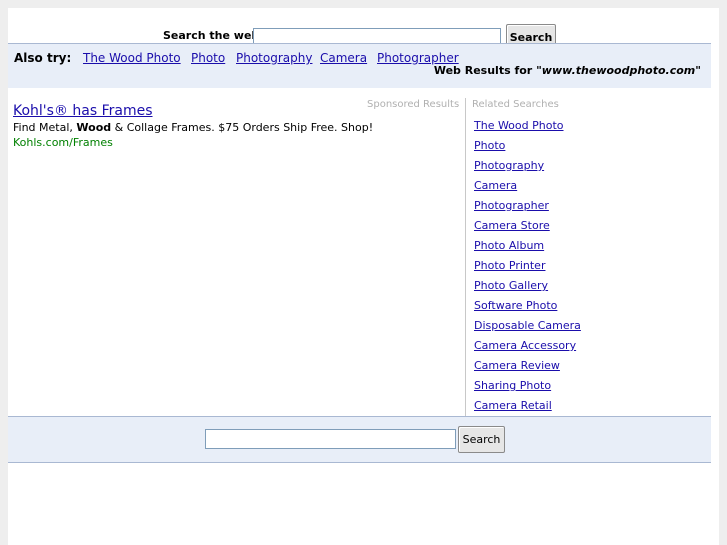 This screenshot has height=545, width=727. What do you see at coordinates (511, 285) in the screenshot?
I see `related-link: Photo Gallery` at bounding box center [511, 285].